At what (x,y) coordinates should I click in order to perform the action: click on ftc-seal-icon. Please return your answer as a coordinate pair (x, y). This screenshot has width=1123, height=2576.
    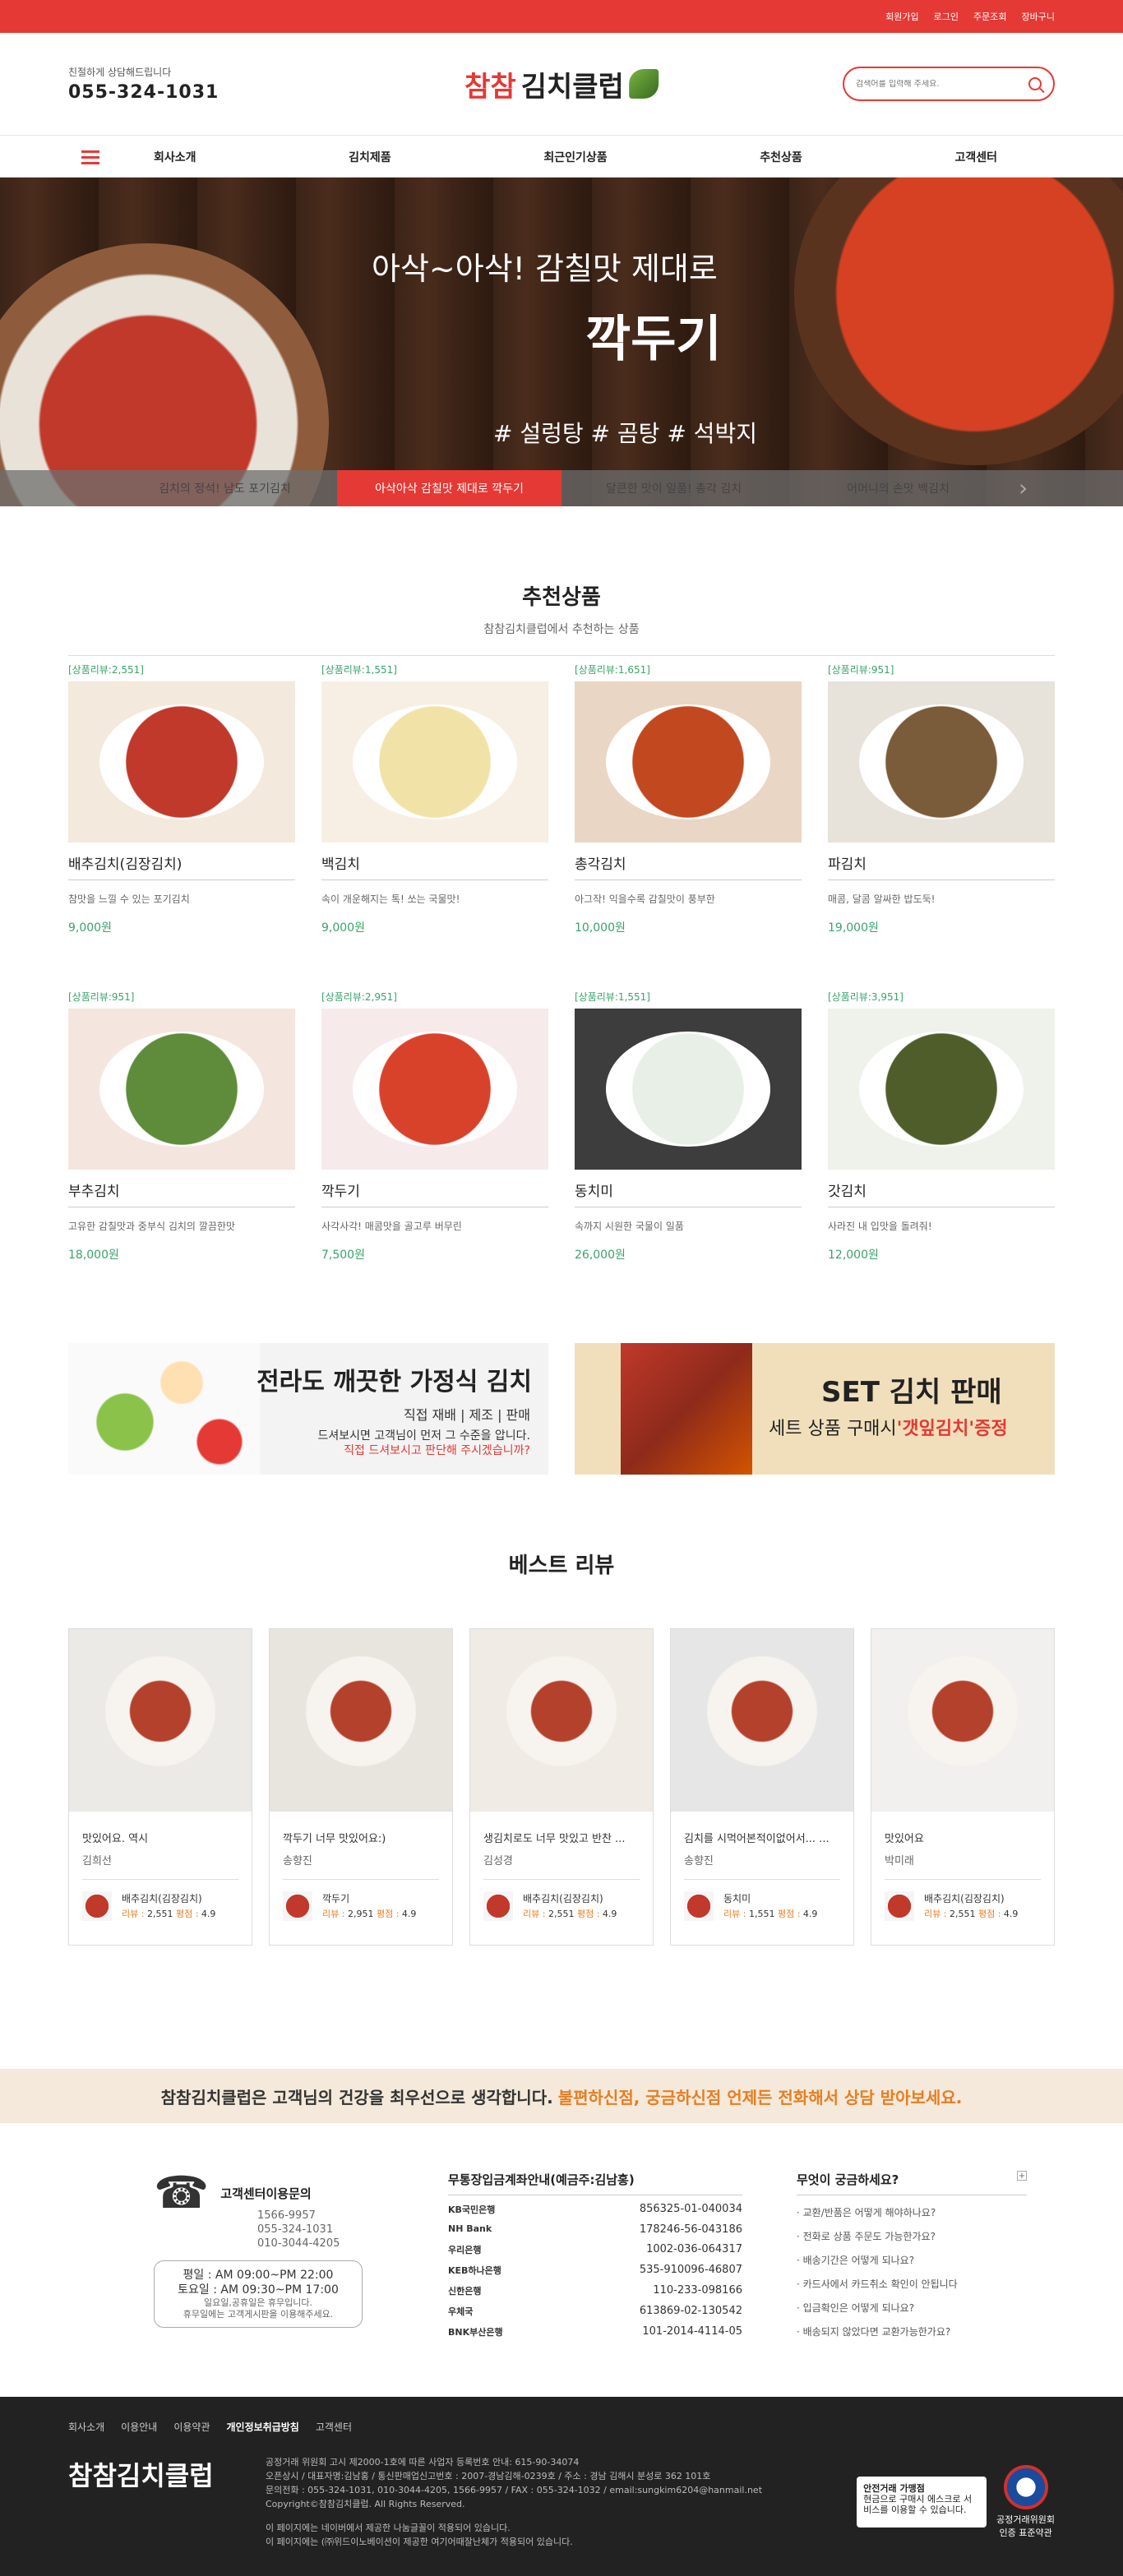
    Looking at the image, I should click on (1025, 2487).